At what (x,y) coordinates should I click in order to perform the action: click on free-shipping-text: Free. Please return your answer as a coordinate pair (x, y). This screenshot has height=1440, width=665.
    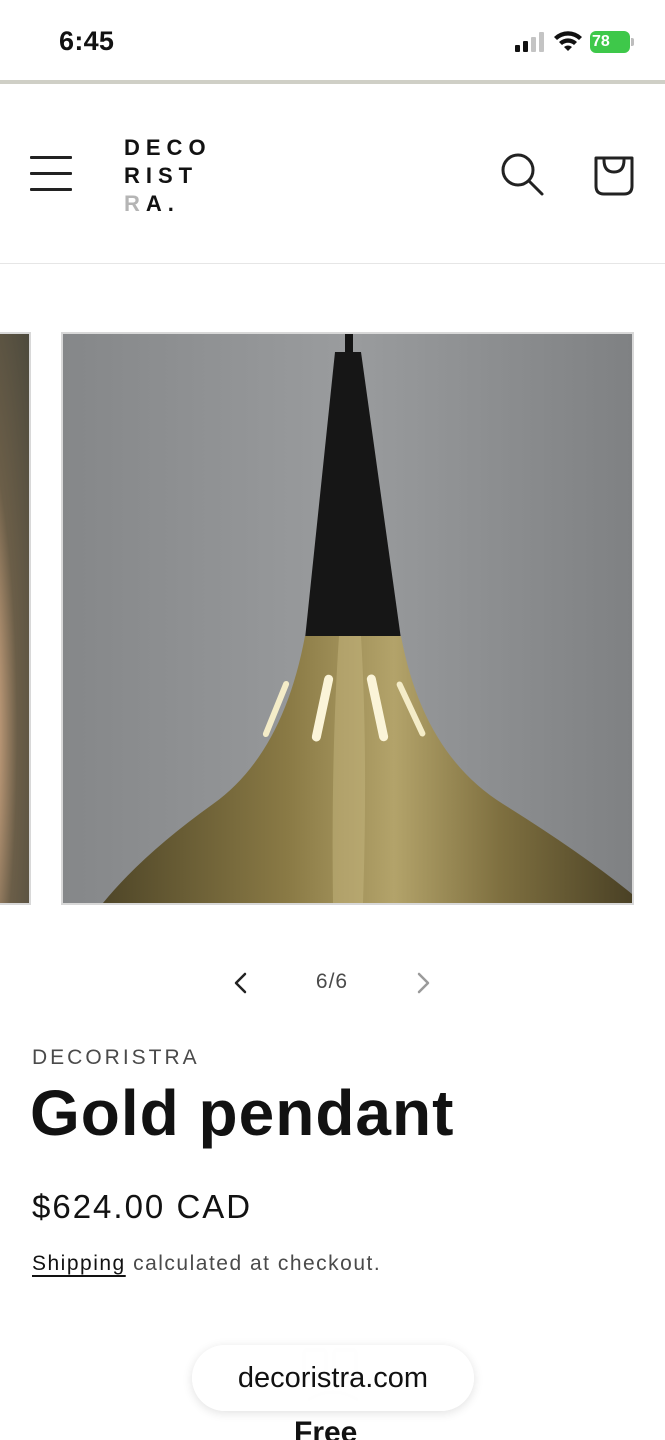
    Looking at the image, I should click on (326, 1428).